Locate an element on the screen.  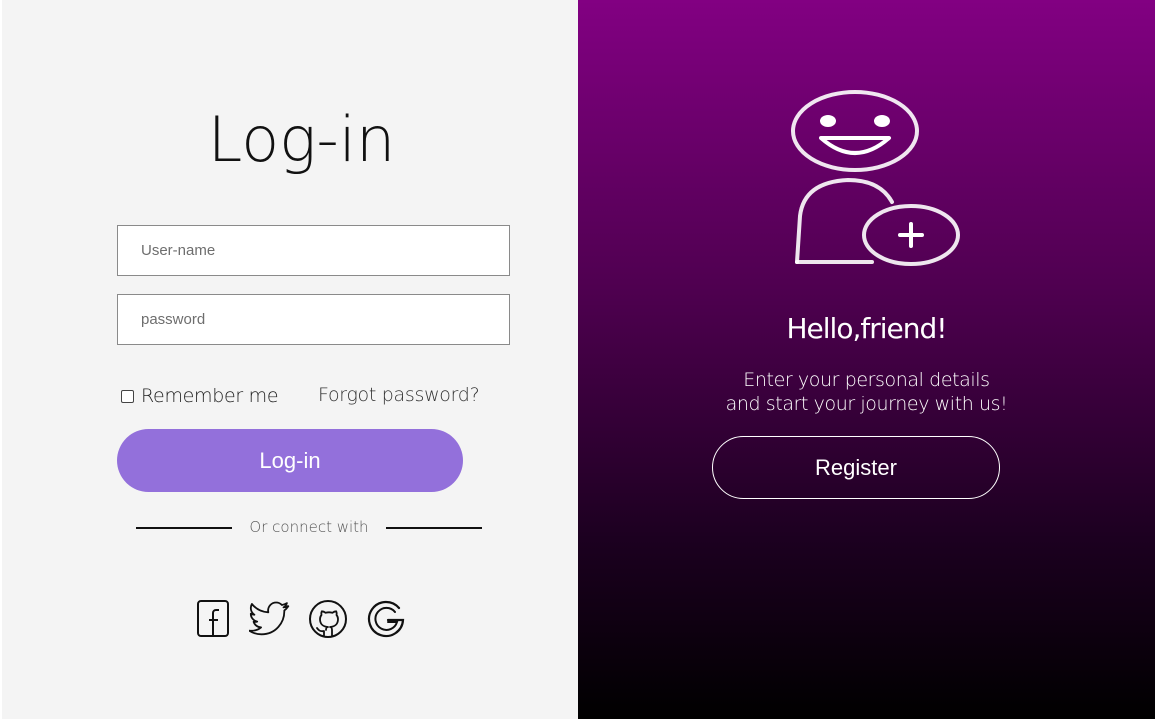
welcome-text-line2: and start your journey with us! is located at coordinates (866, 404).